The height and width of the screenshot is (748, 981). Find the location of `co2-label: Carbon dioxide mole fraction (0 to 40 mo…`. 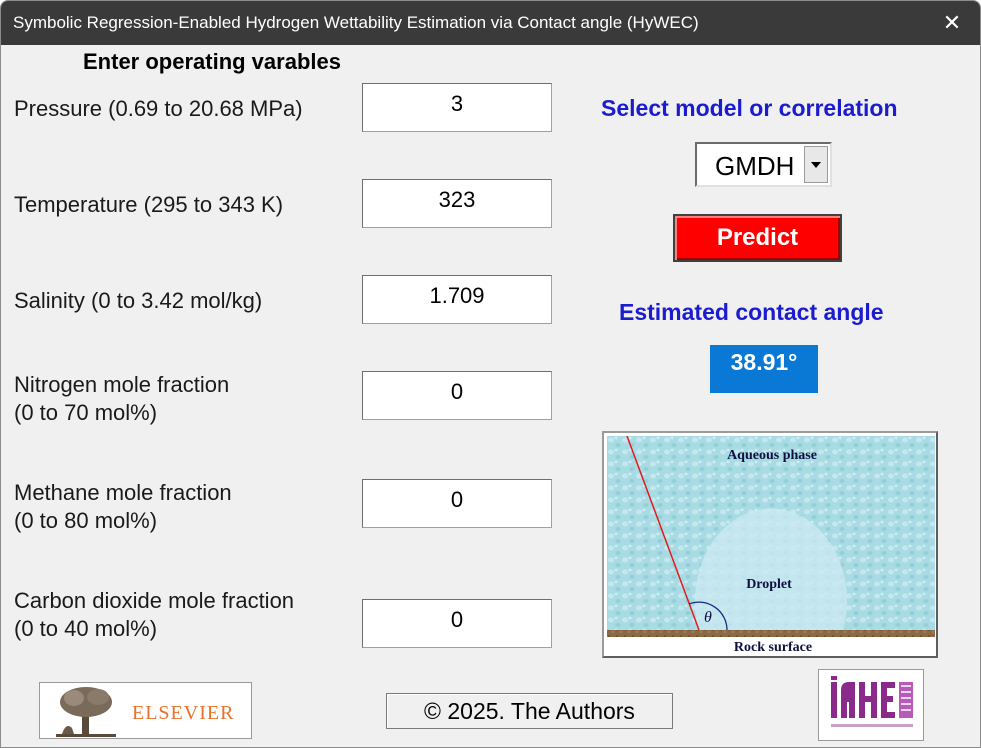

co2-label: Carbon dioxide mole fraction (0 to 40 mo… is located at coordinates (154, 615).